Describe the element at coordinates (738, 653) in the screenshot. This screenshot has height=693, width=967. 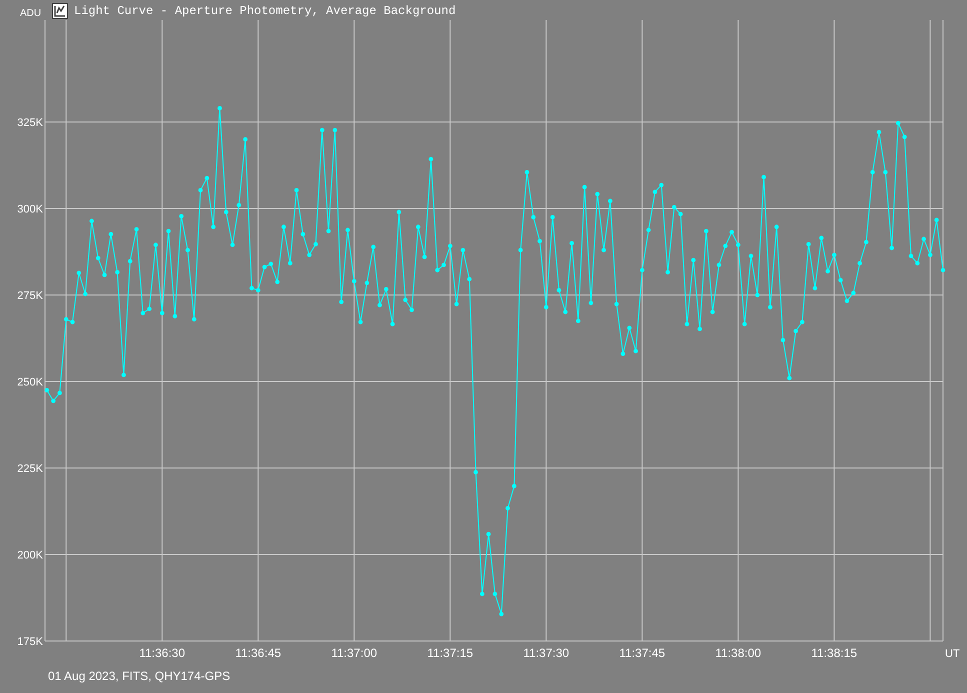
I see `x-tick-label: 11:38:00` at that location.